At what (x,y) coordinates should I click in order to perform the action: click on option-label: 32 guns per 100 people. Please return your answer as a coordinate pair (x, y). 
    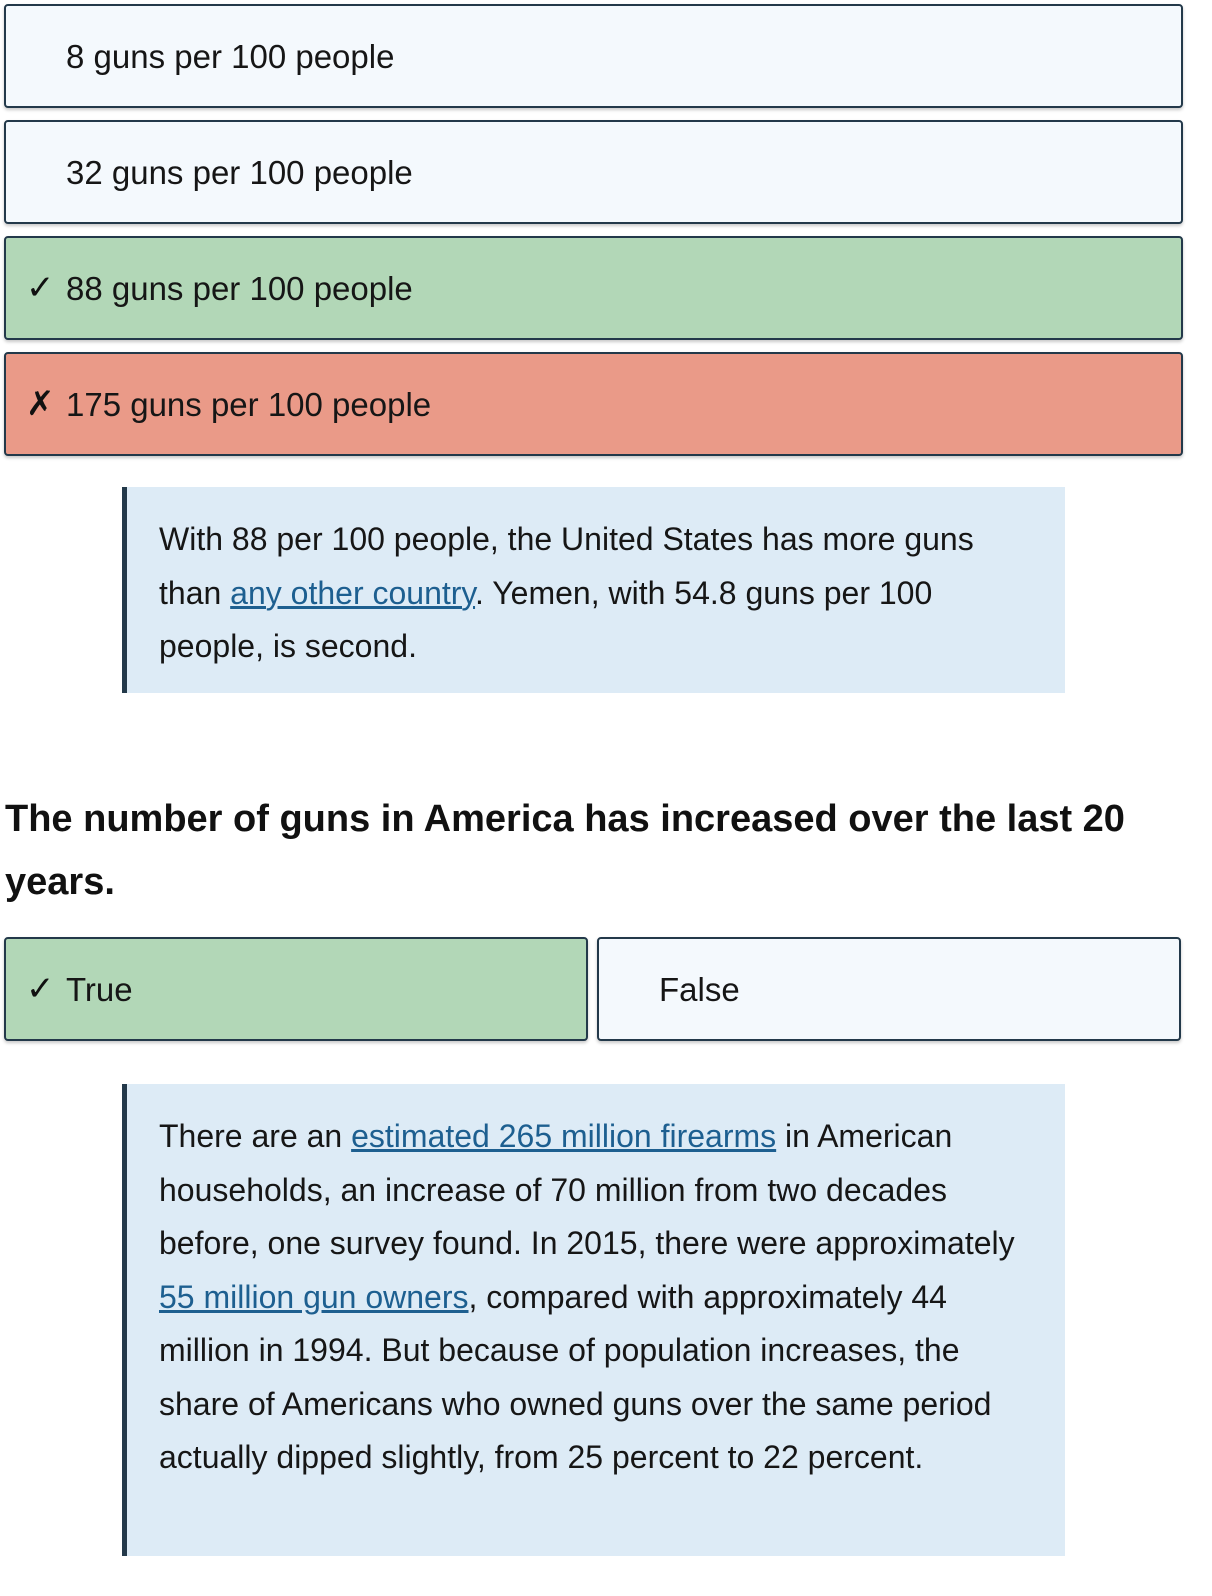
    Looking at the image, I should click on (239, 172).